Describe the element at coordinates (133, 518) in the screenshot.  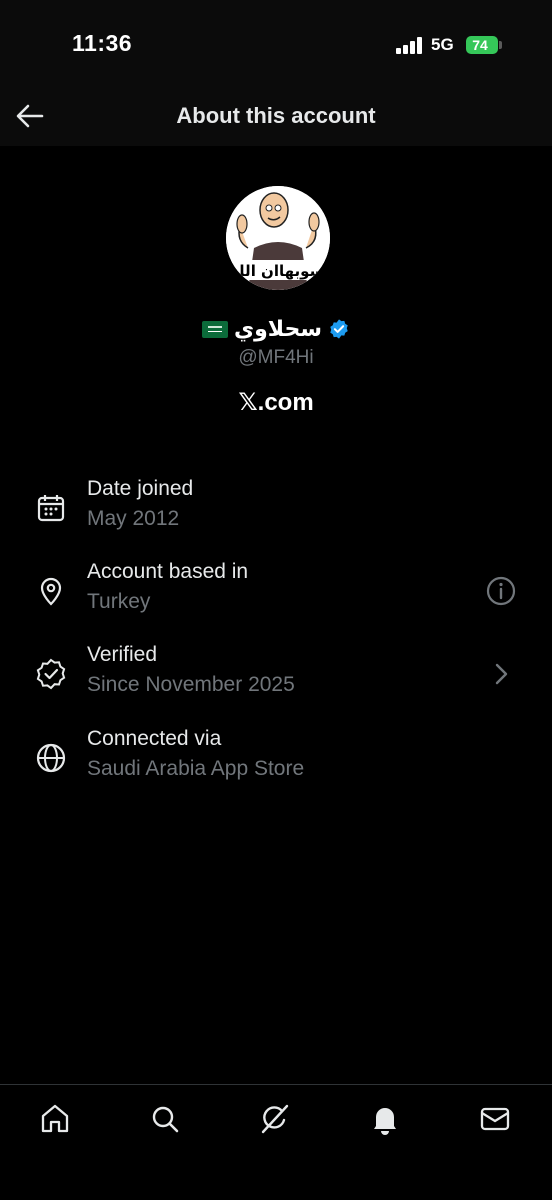
I see `detail-value: May 2012` at that location.